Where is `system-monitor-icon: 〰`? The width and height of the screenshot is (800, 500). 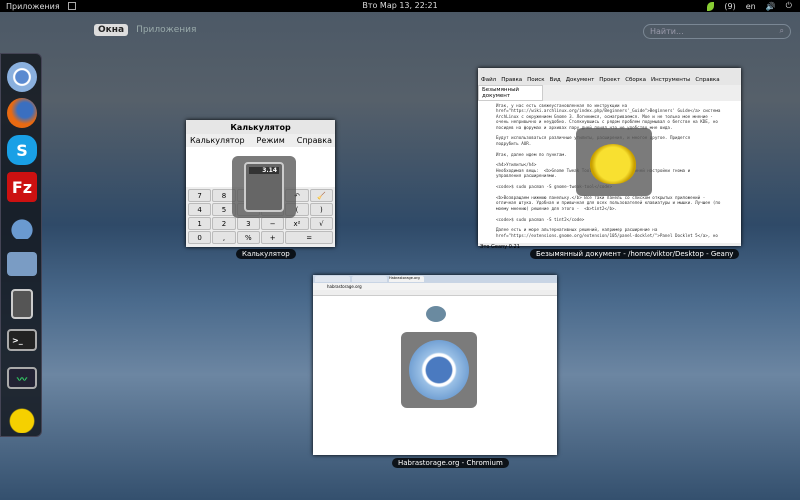
system-monitor-icon: 〰 is located at coordinates (22, 378).